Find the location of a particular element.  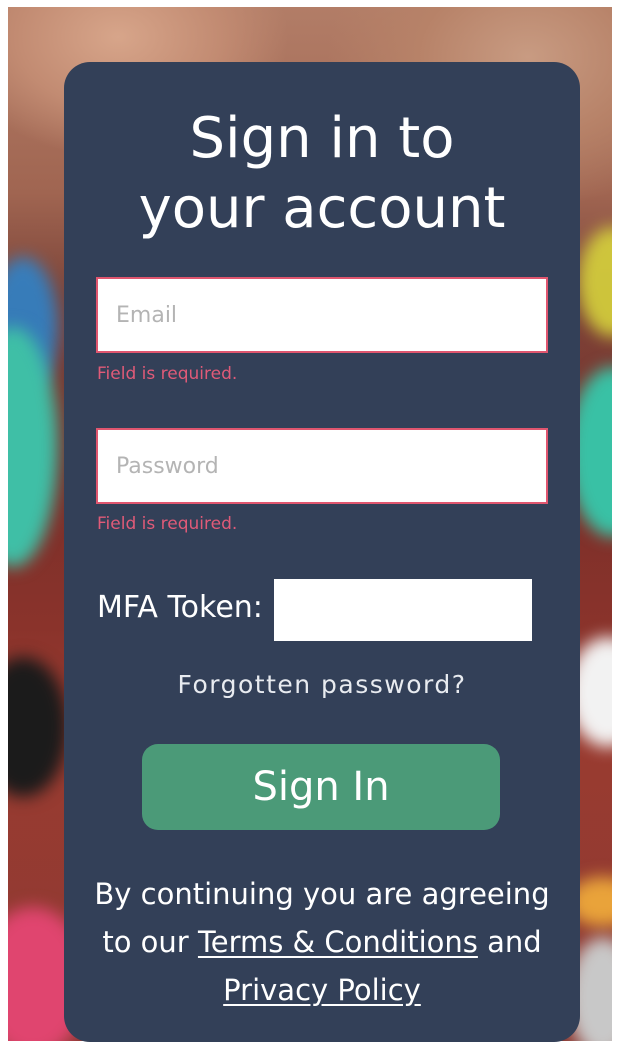

password-error-message: Field is required. is located at coordinates (167, 524).